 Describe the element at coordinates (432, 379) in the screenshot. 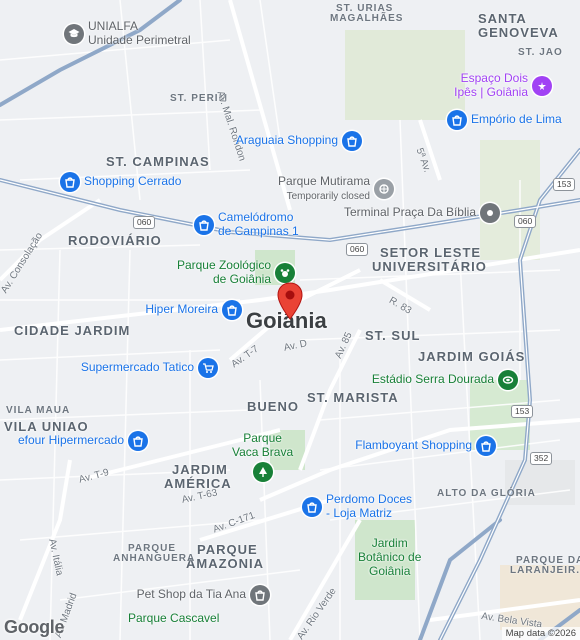

I see `poi-label: Estádio Serra Dourada` at that location.